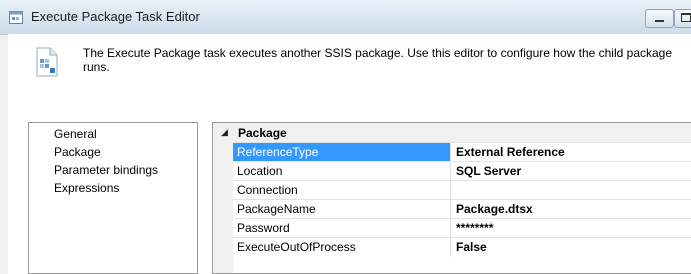  I want to click on property-row-referencetype: ReferenceType External Reference, so click(462, 152).